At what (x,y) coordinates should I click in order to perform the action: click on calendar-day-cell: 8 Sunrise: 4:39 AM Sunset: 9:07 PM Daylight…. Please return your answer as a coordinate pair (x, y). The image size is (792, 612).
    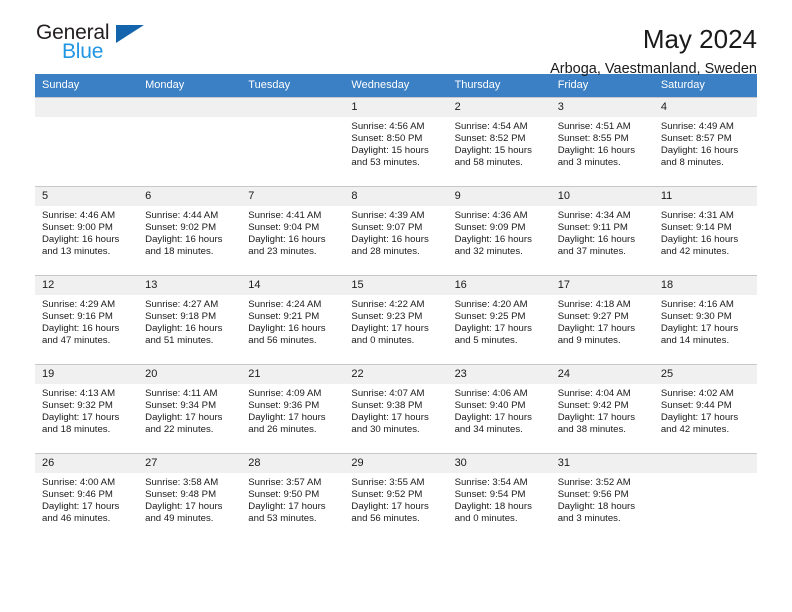
    Looking at the image, I should click on (396, 230).